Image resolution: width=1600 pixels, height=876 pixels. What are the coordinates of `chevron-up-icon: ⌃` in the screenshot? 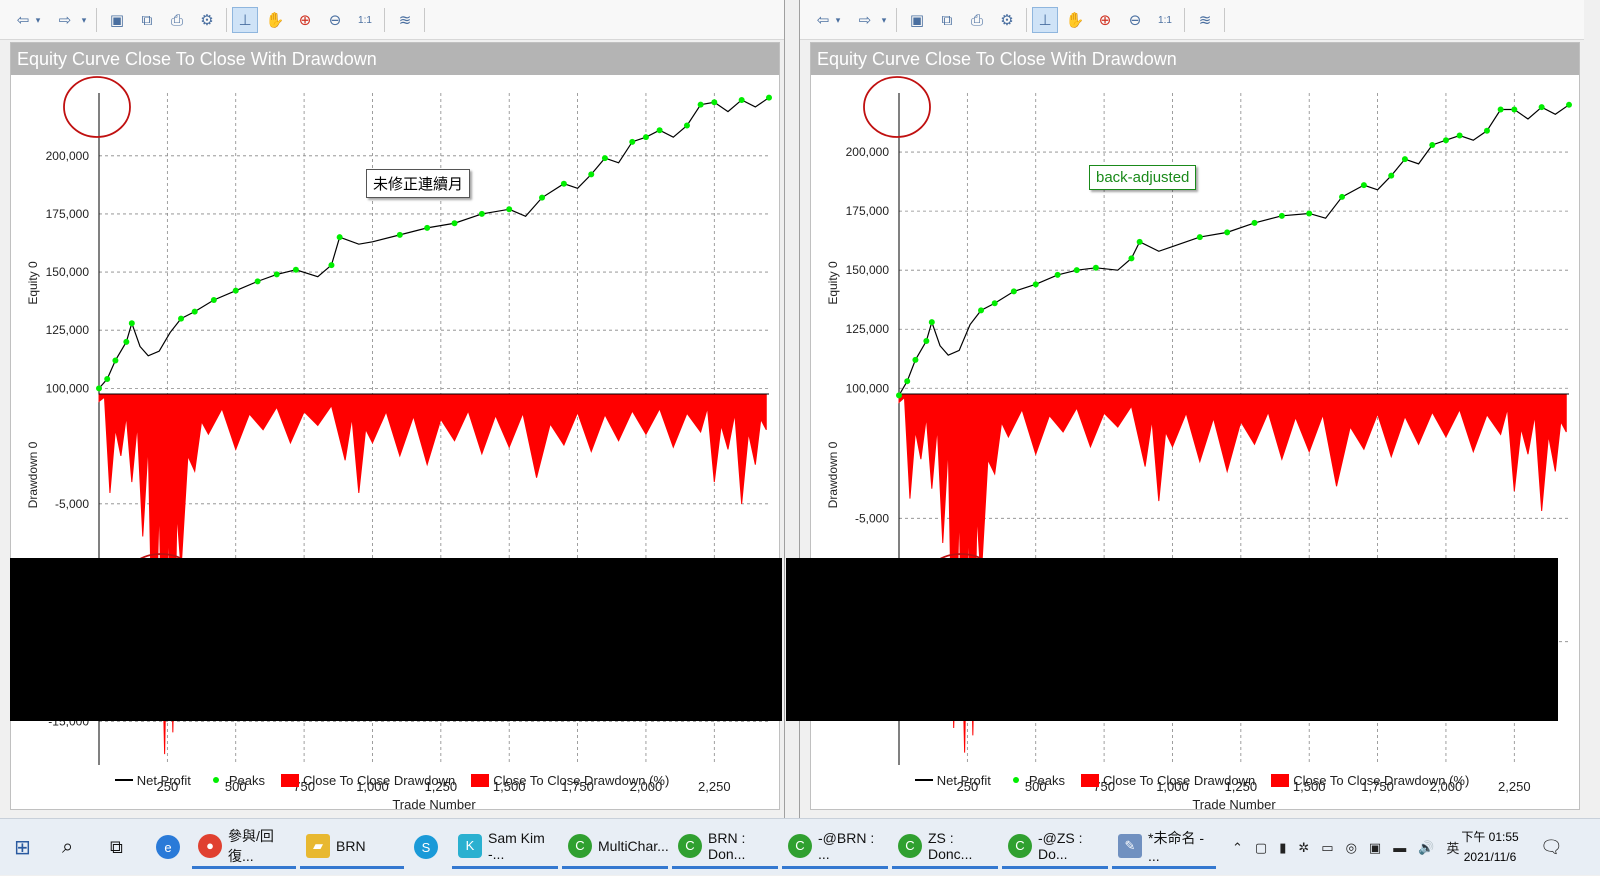 It's located at (1237, 848).